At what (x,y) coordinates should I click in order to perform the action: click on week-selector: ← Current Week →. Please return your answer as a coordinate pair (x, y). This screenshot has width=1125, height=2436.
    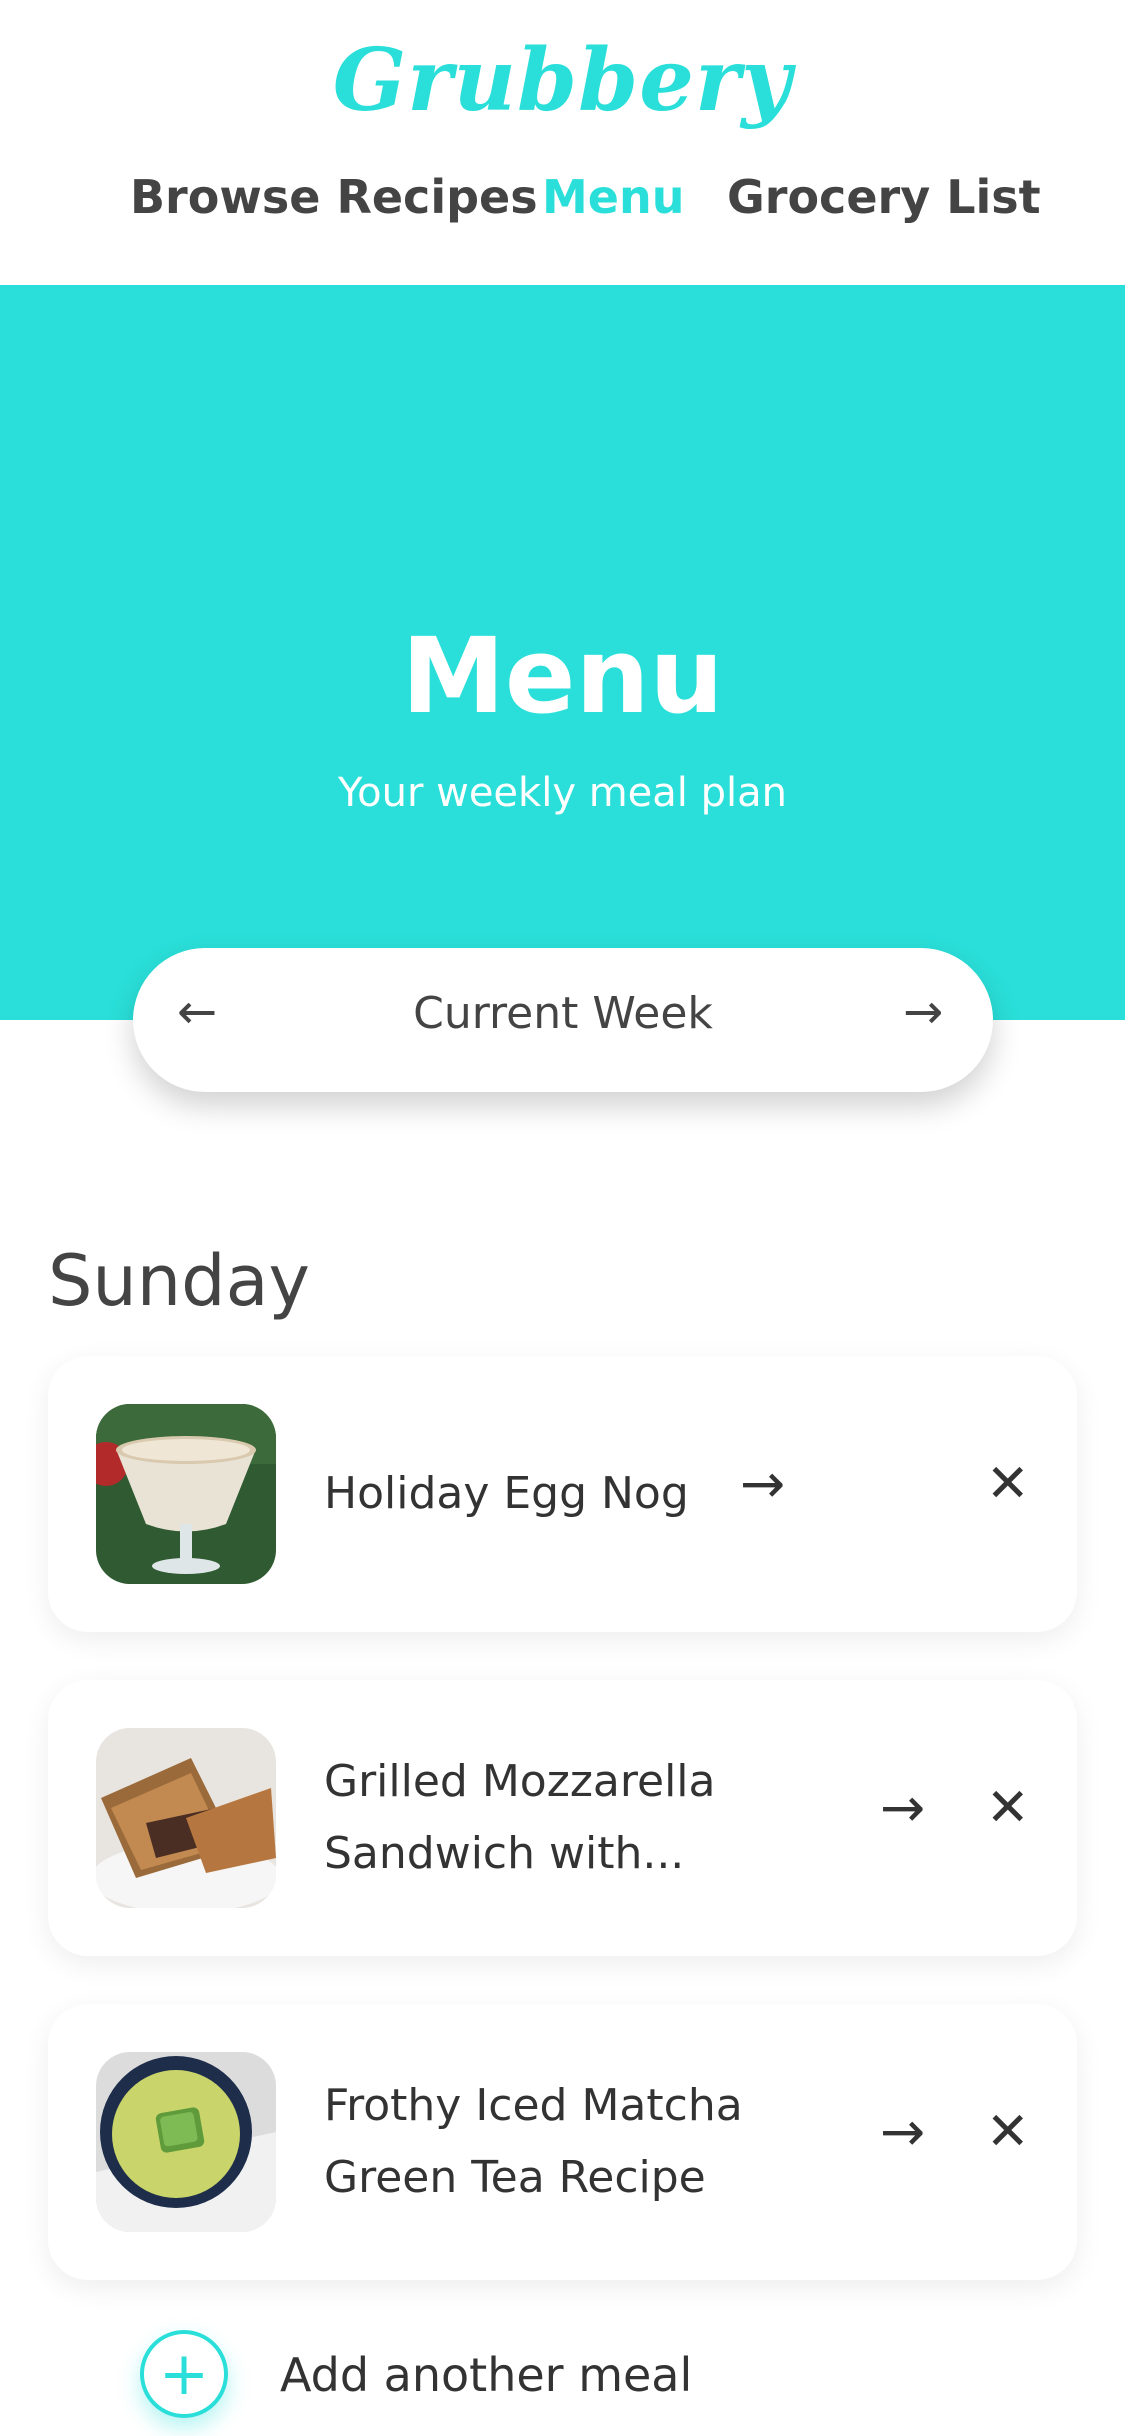
    Looking at the image, I should click on (563, 1020).